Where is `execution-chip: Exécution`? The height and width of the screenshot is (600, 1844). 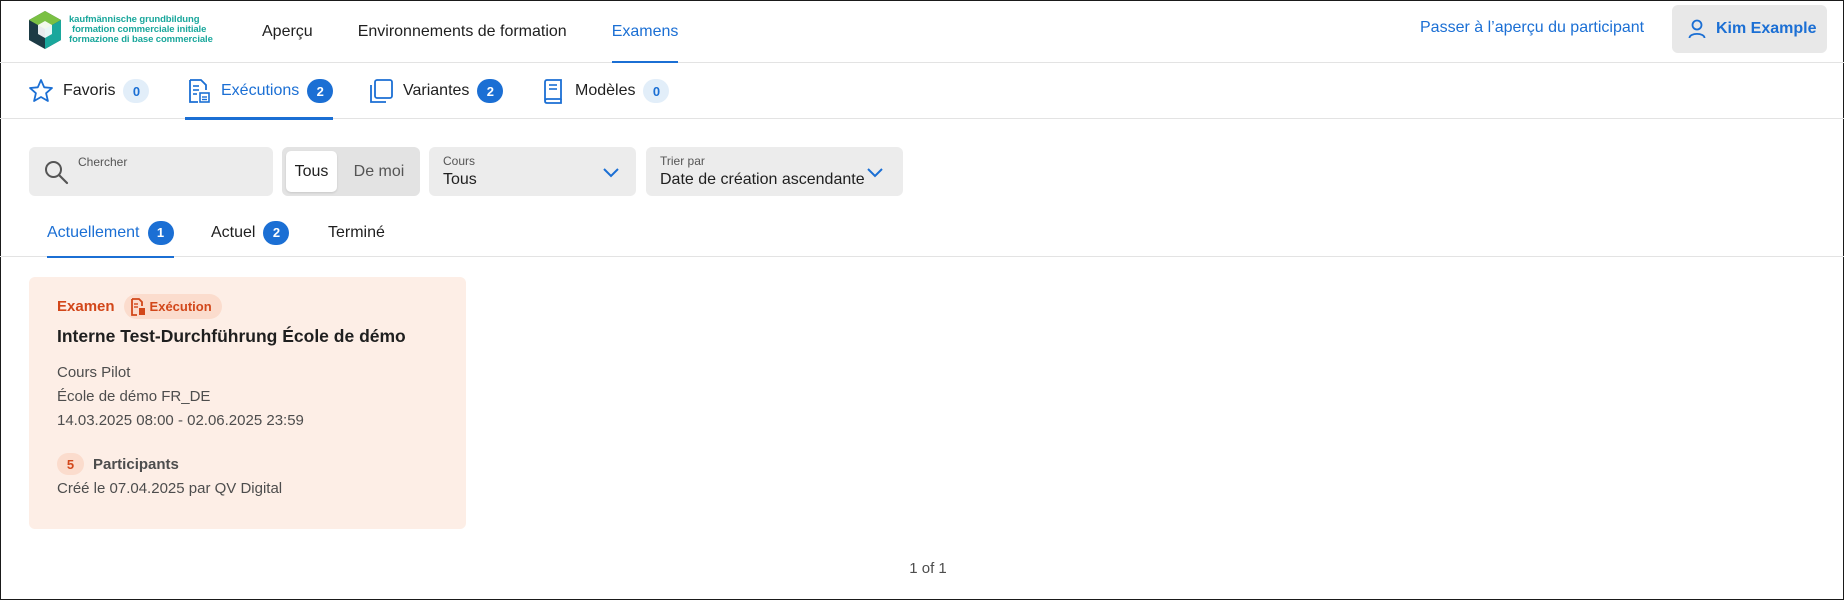
execution-chip: Exécution is located at coordinates (172, 306).